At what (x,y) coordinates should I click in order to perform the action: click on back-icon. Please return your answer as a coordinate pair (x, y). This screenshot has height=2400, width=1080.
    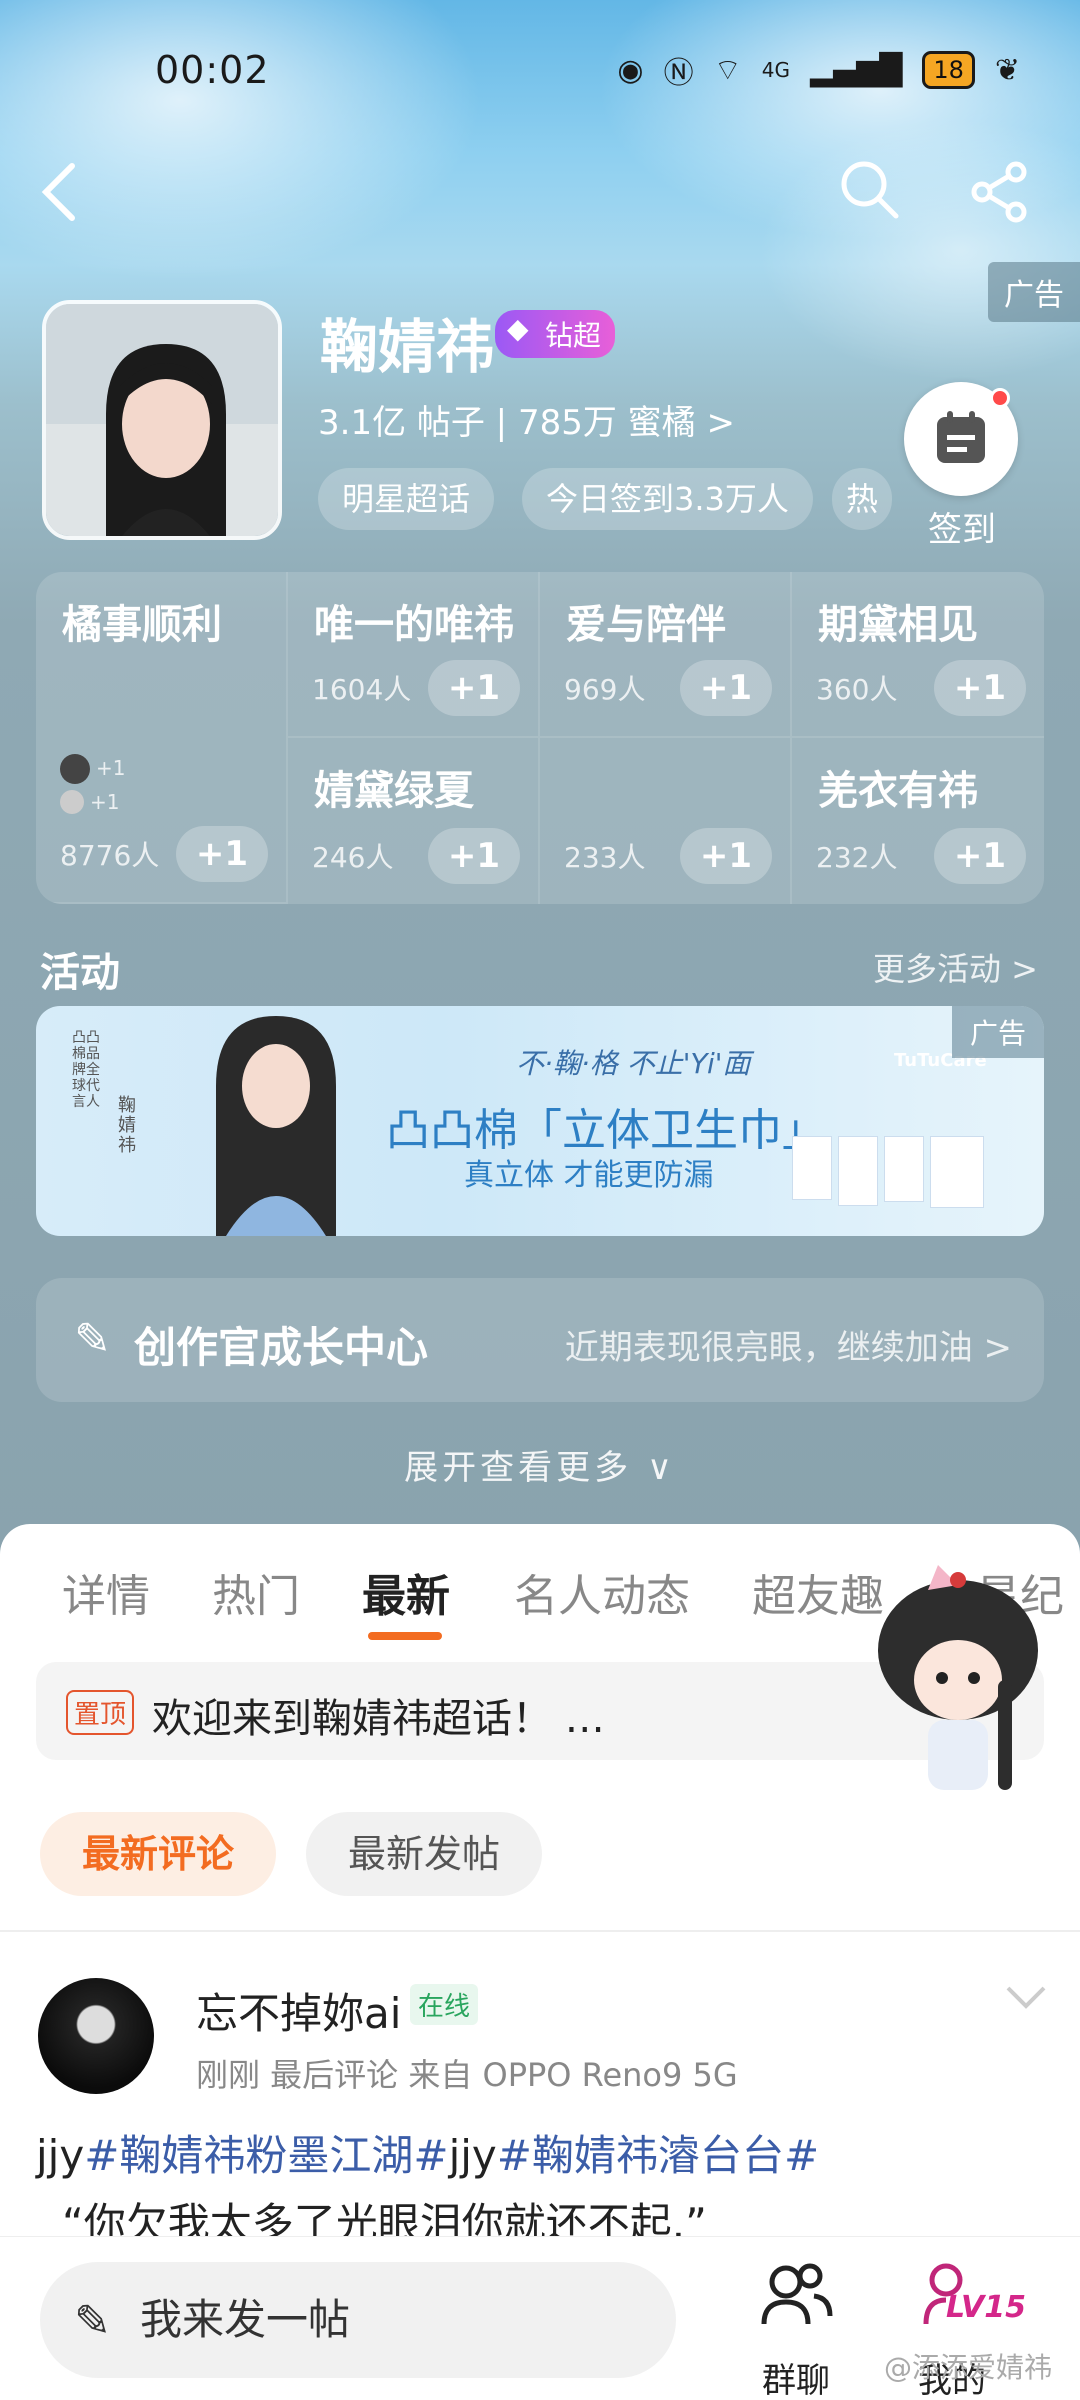
    Looking at the image, I should click on (60, 197).